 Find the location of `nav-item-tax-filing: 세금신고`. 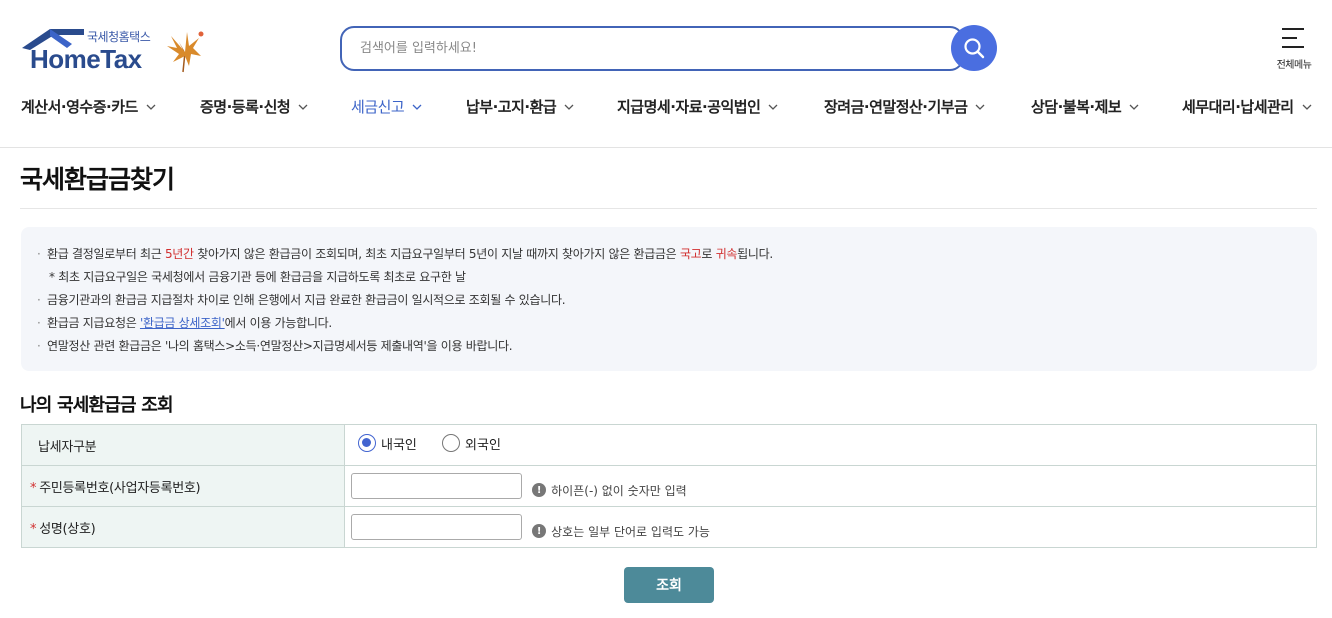

nav-item-tax-filing: 세금신고 is located at coordinates (386, 106).